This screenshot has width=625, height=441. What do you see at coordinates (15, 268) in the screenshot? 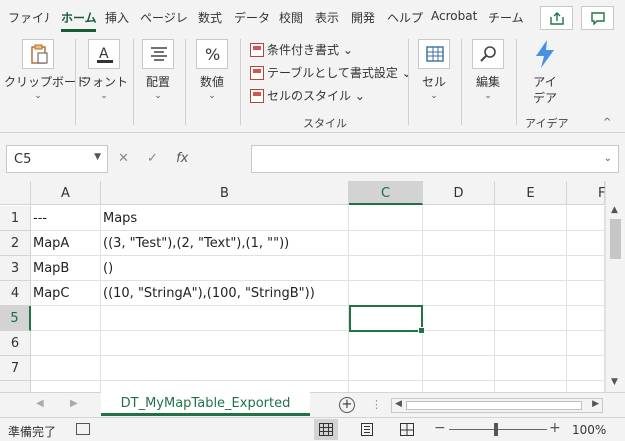
I see `row-header-3: 3` at bounding box center [15, 268].